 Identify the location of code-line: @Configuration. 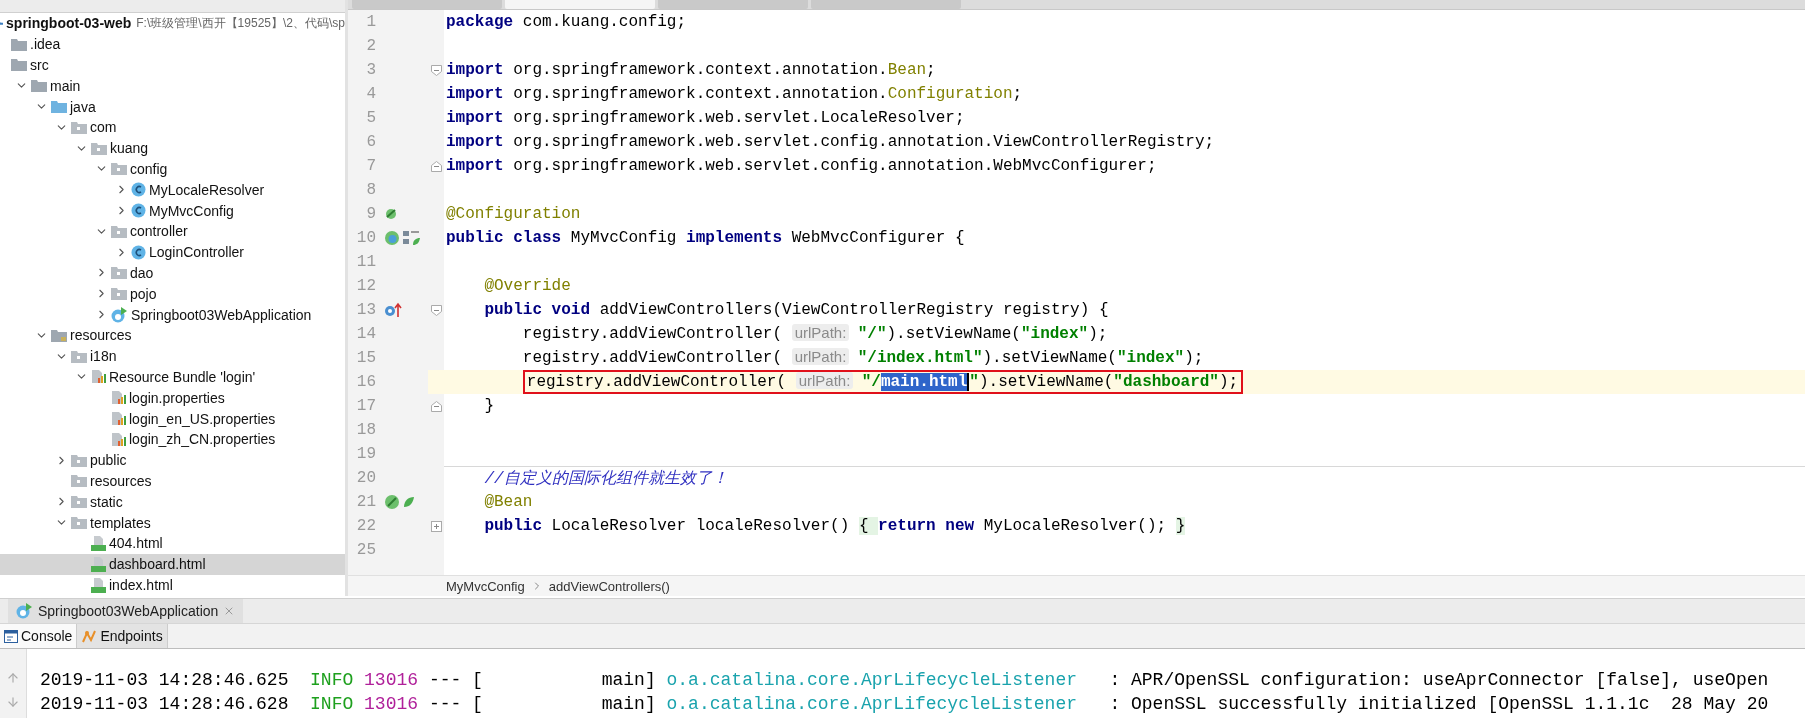
(513, 214).